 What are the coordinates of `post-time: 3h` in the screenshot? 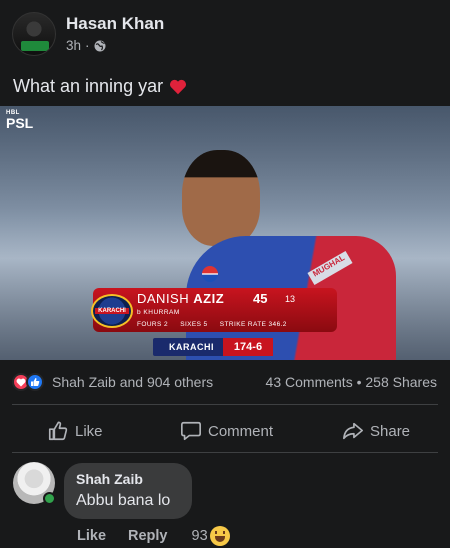 It's located at (73, 45).